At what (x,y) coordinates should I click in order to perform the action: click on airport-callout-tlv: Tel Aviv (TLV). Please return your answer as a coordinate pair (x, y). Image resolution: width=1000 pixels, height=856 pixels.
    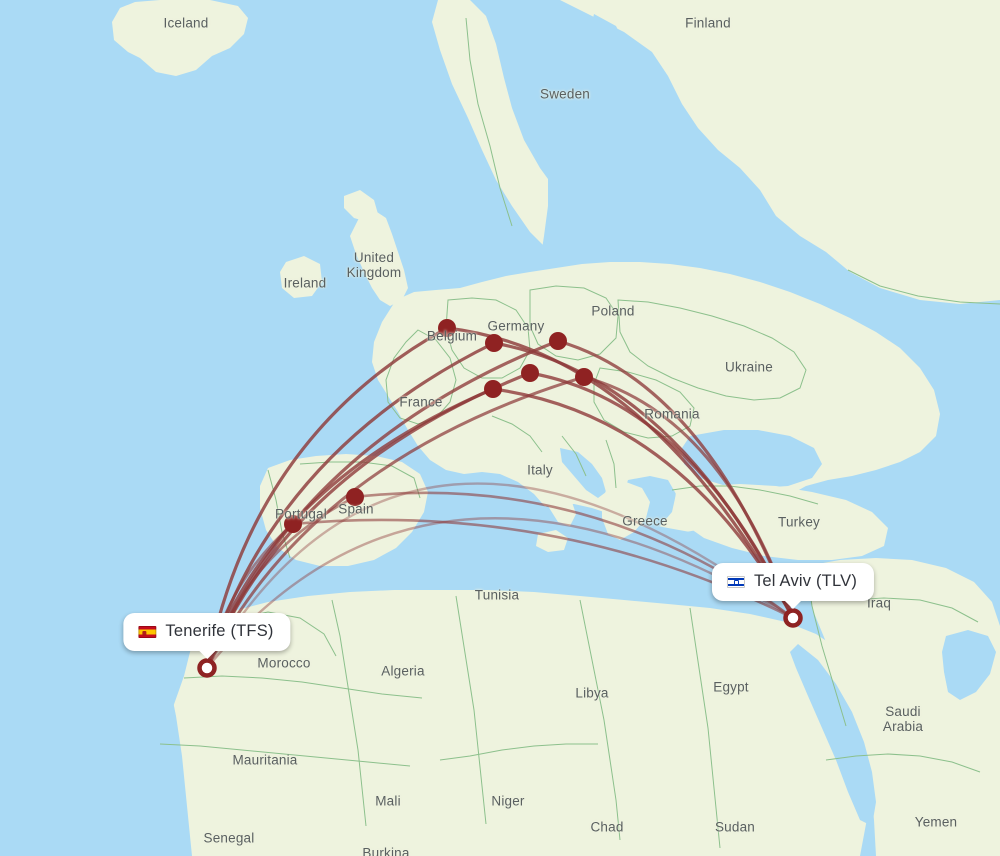
    Looking at the image, I should click on (793, 586).